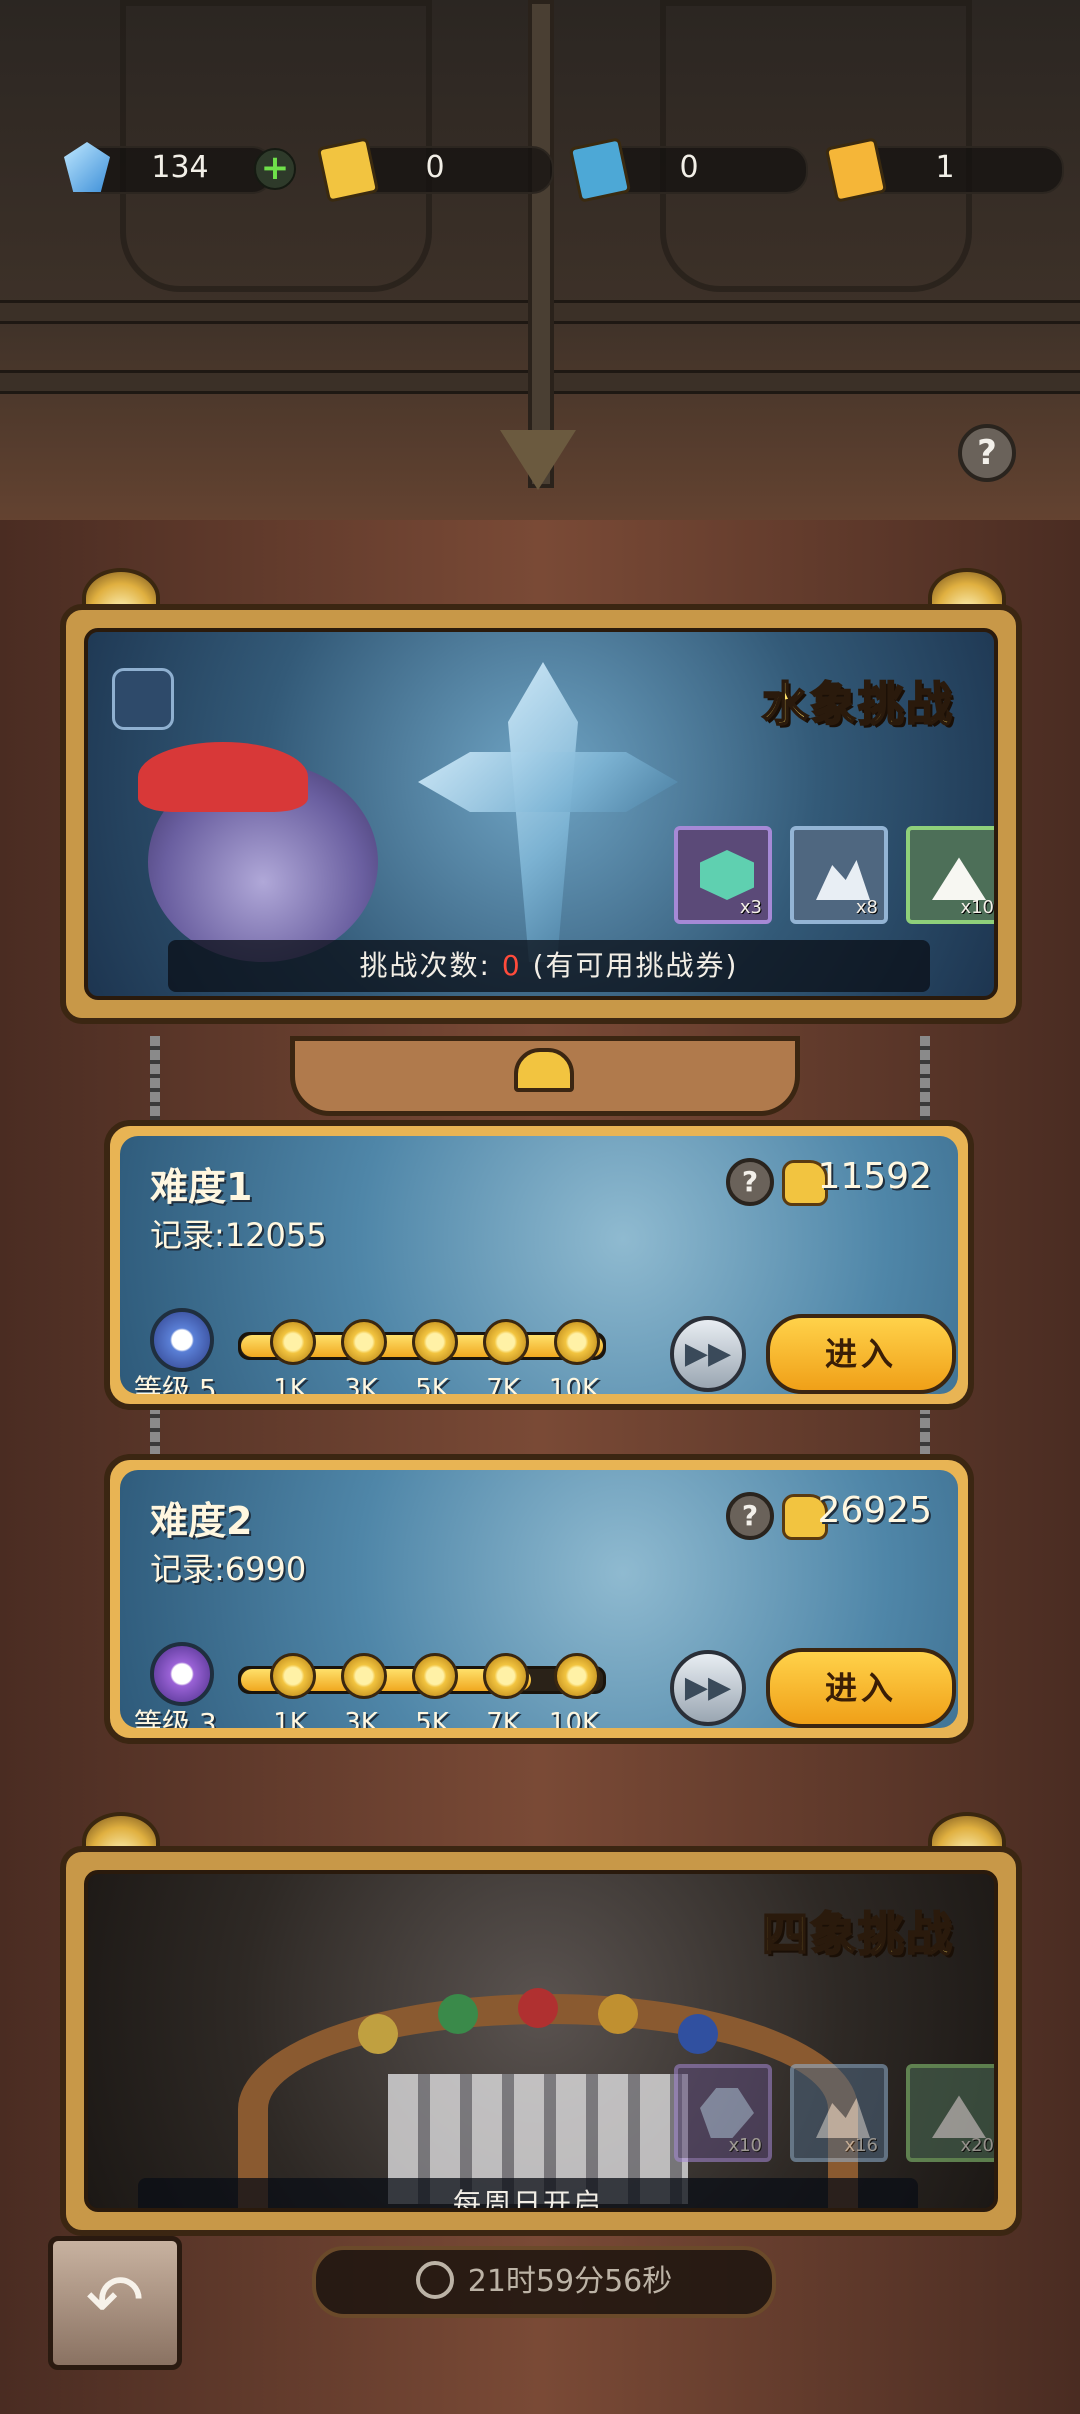 The height and width of the screenshot is (2414, 1080). I want to click on ice-crystal-image, so click(543, 812).